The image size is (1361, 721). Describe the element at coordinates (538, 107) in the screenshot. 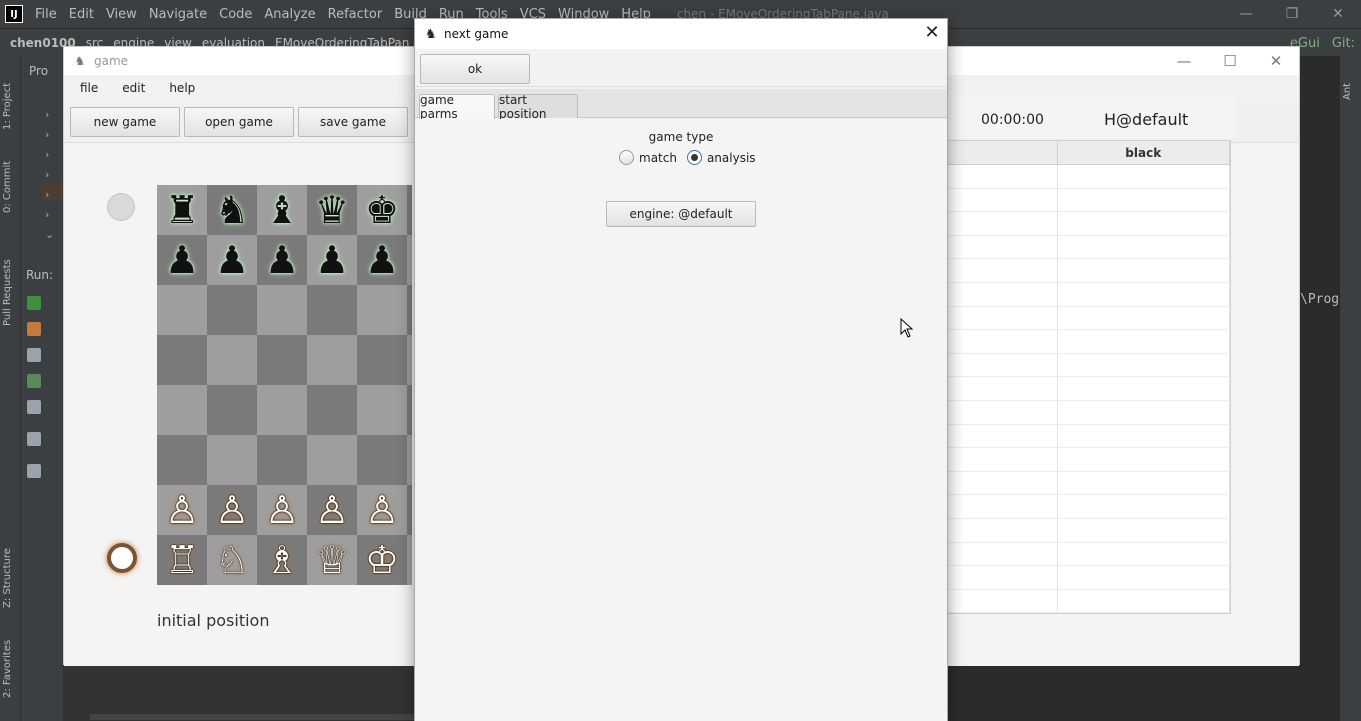

I see `tab-start-position: start position` at that location.